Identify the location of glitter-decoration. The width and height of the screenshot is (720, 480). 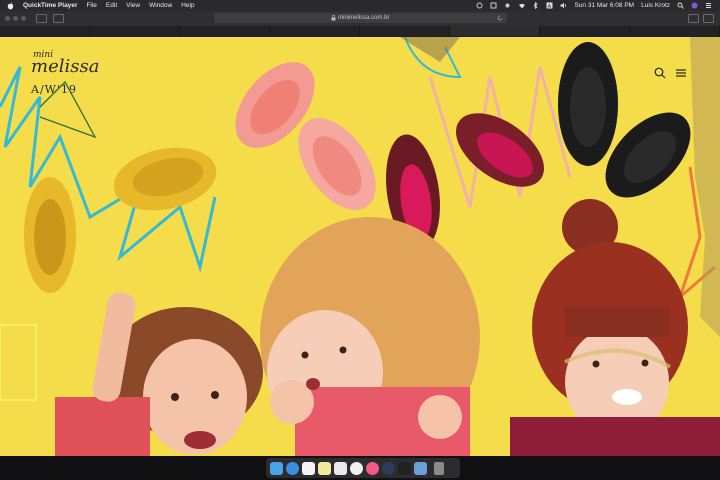
(705, 187).